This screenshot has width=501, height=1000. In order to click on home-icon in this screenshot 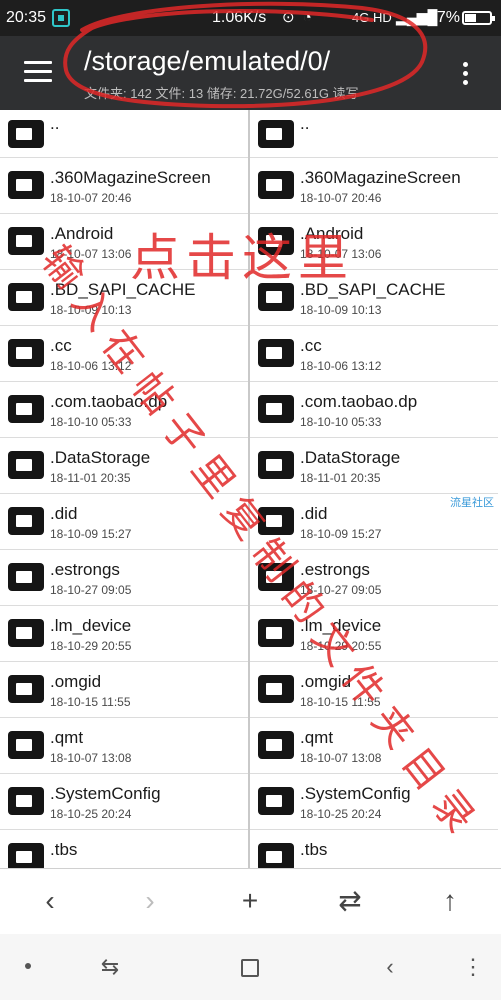, I will do `click(250, 968)`.